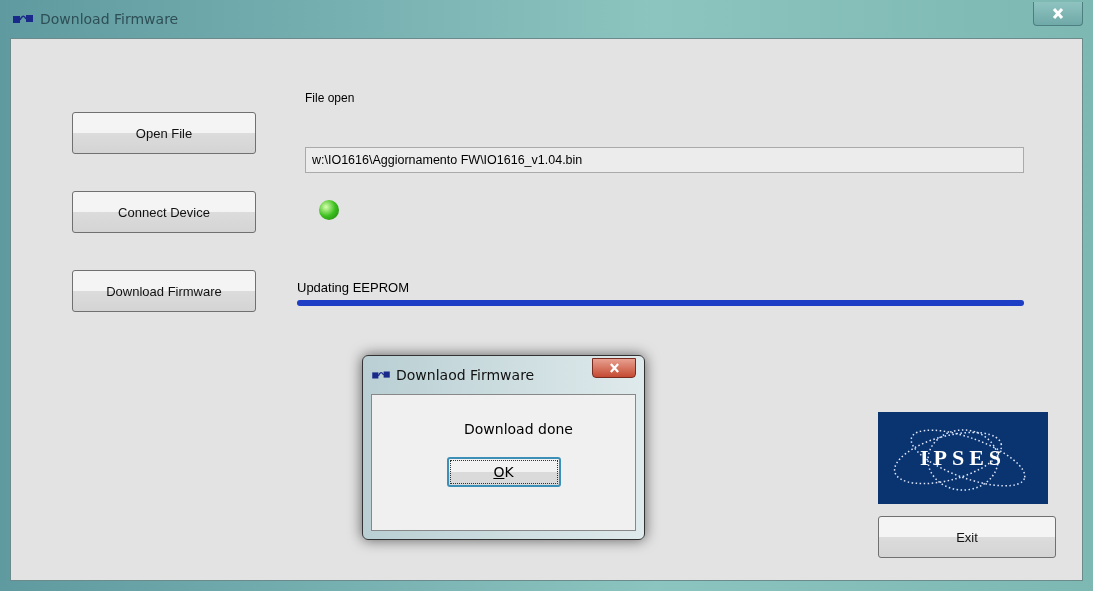 The image size is (1093, 591). Describe the element at coordinates (518, 429) in the screenshot. I see `dialog-message: Download done` at that location.